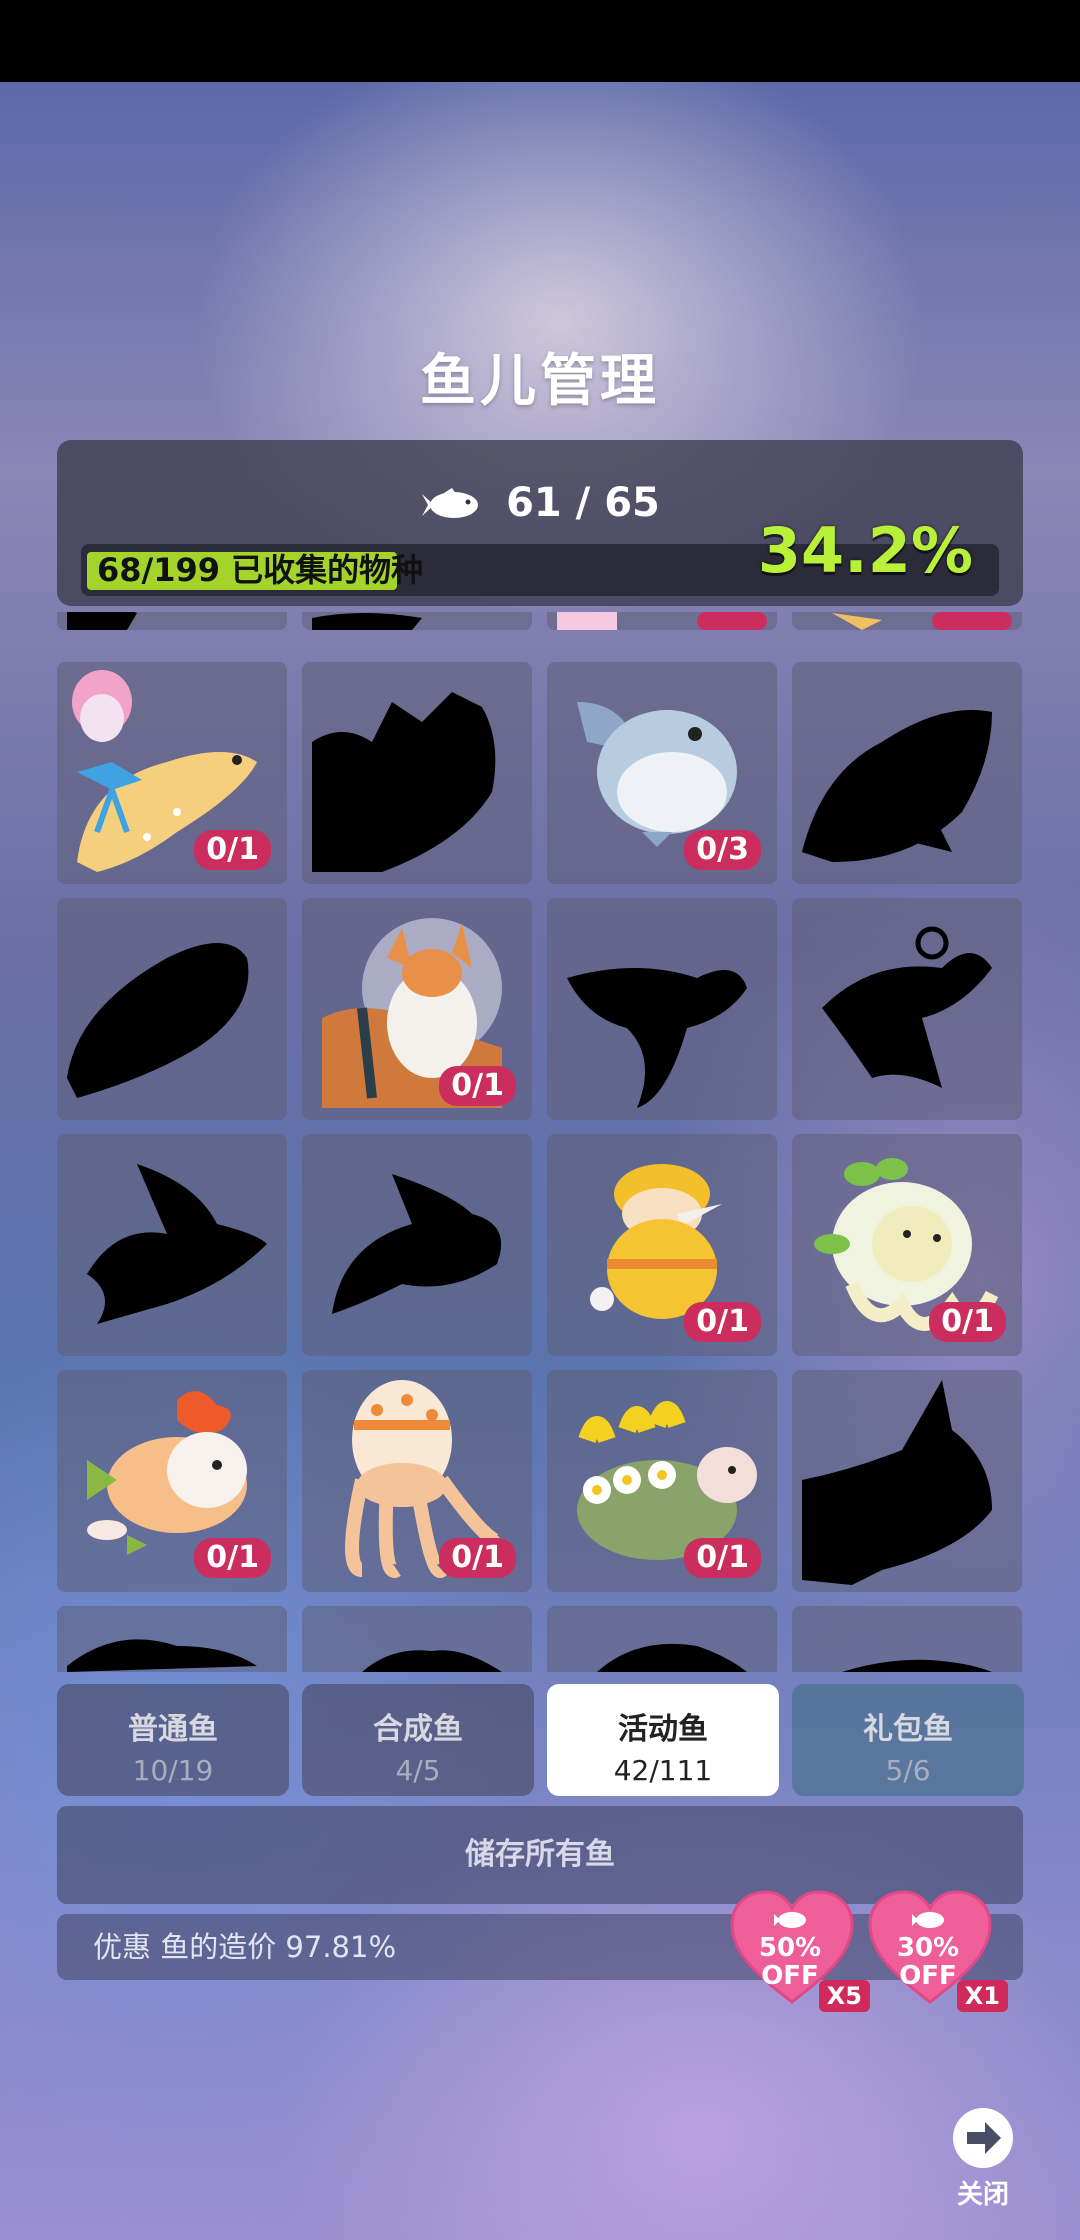  I want to click on fish-cell-egg-squid: 0/1, so click(417, 1481).